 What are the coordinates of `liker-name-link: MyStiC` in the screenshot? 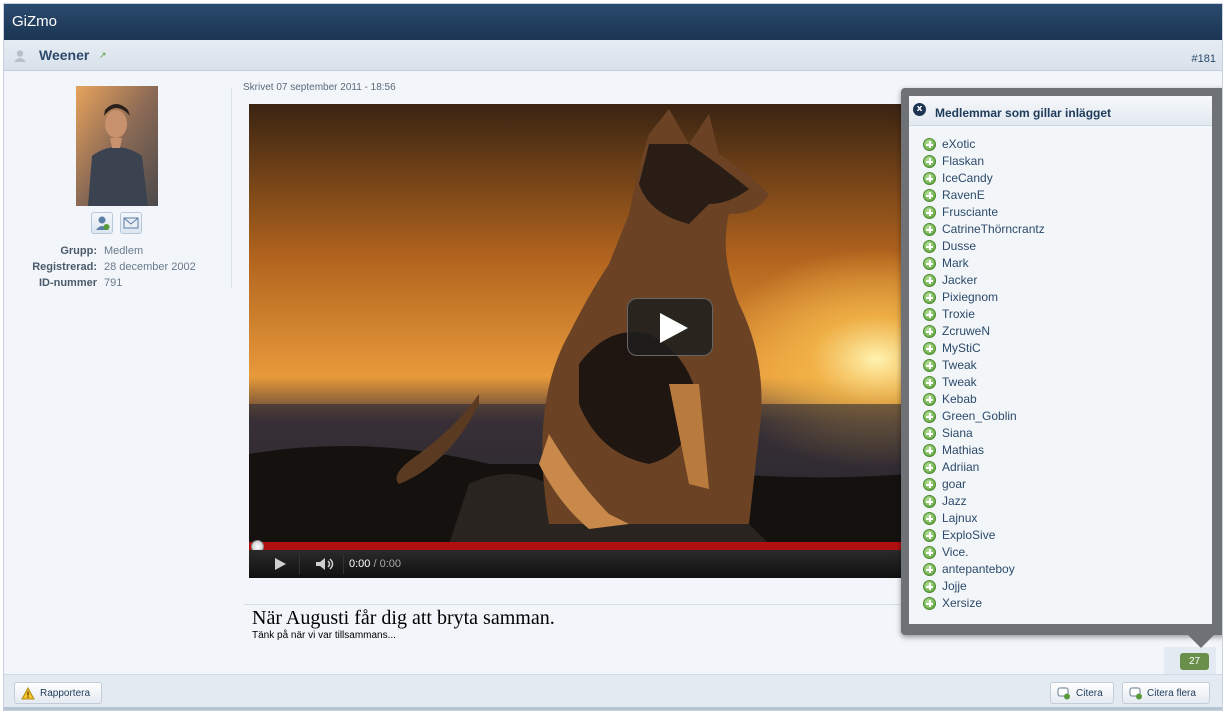 It's located at (961, 348).